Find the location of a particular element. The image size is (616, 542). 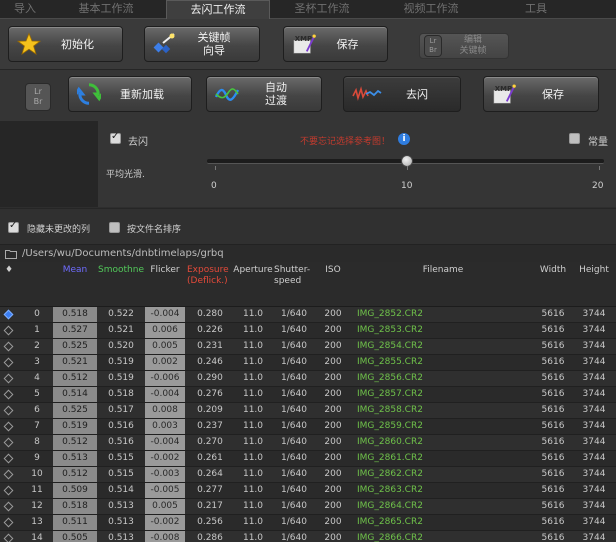

column-header-mean: Mean is located at coordinates (75, 284).